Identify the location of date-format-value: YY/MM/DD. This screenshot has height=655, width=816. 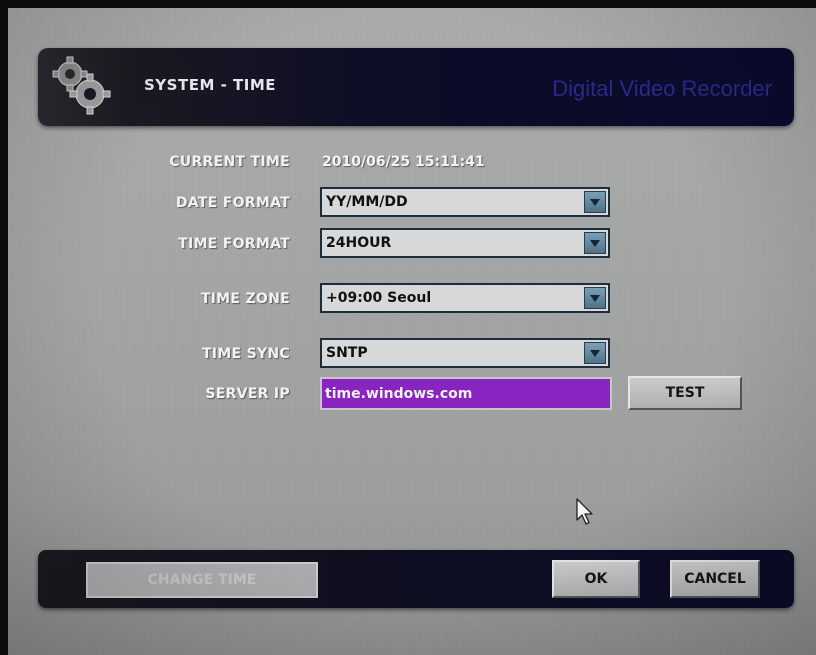
(367, 202).